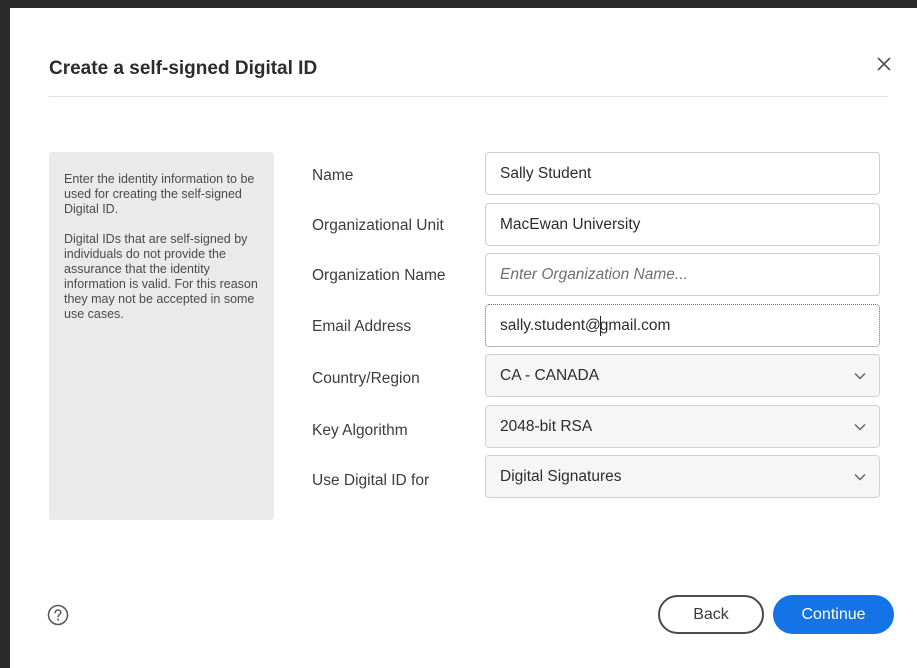 Image resolution: width=917 pixels, height=668 pixels. What do you see at coordinates (333, 175) in the screenshot?
I see `name-label: Name` at bounding box center [333, 175].